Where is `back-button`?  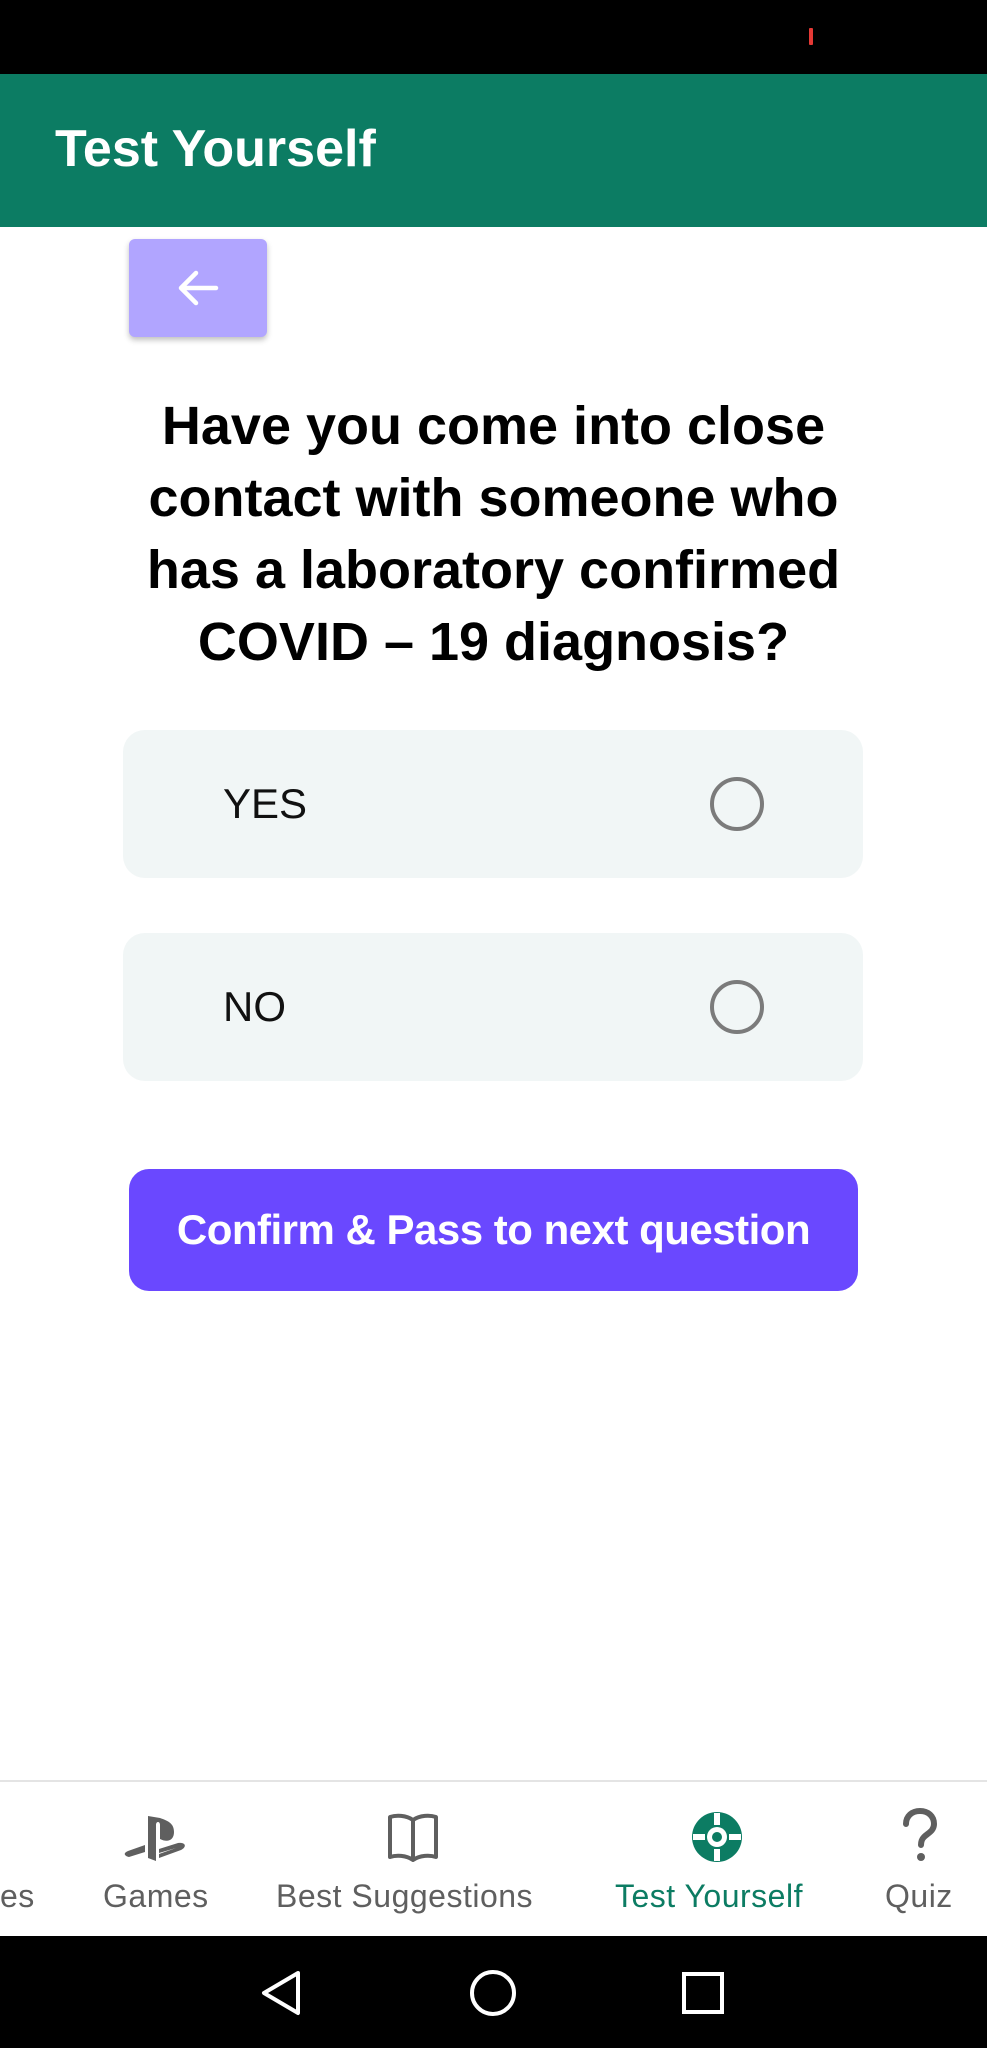
back-button is located at coordinates (198, 288).